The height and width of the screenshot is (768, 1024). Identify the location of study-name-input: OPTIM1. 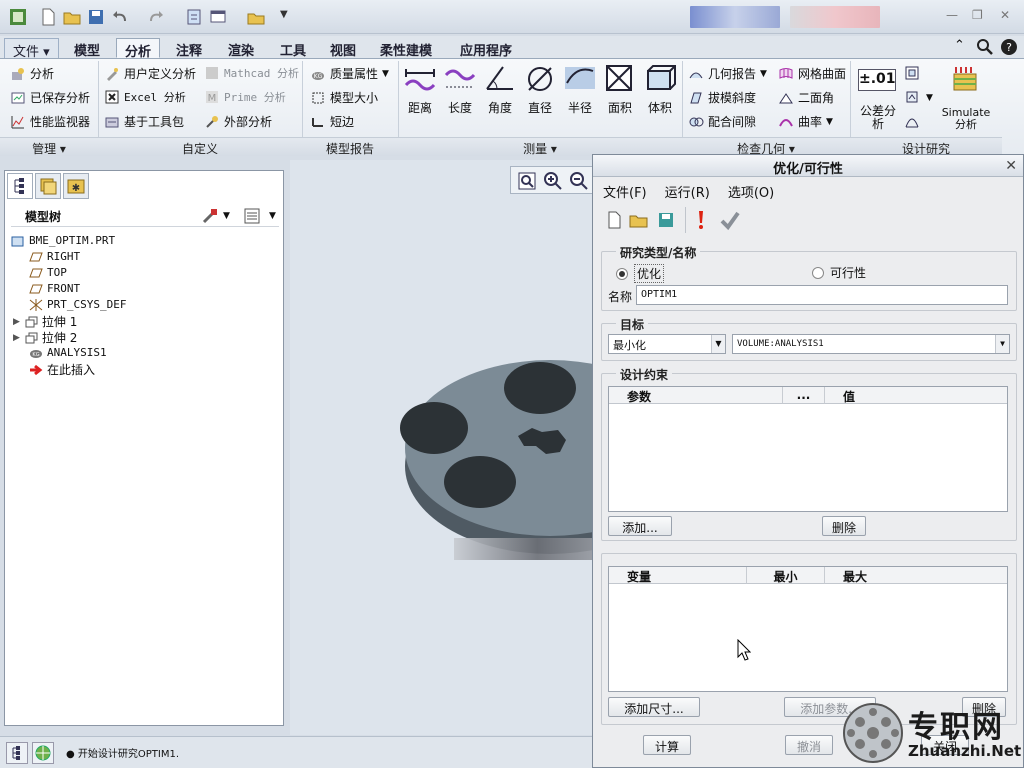
(822, 295).